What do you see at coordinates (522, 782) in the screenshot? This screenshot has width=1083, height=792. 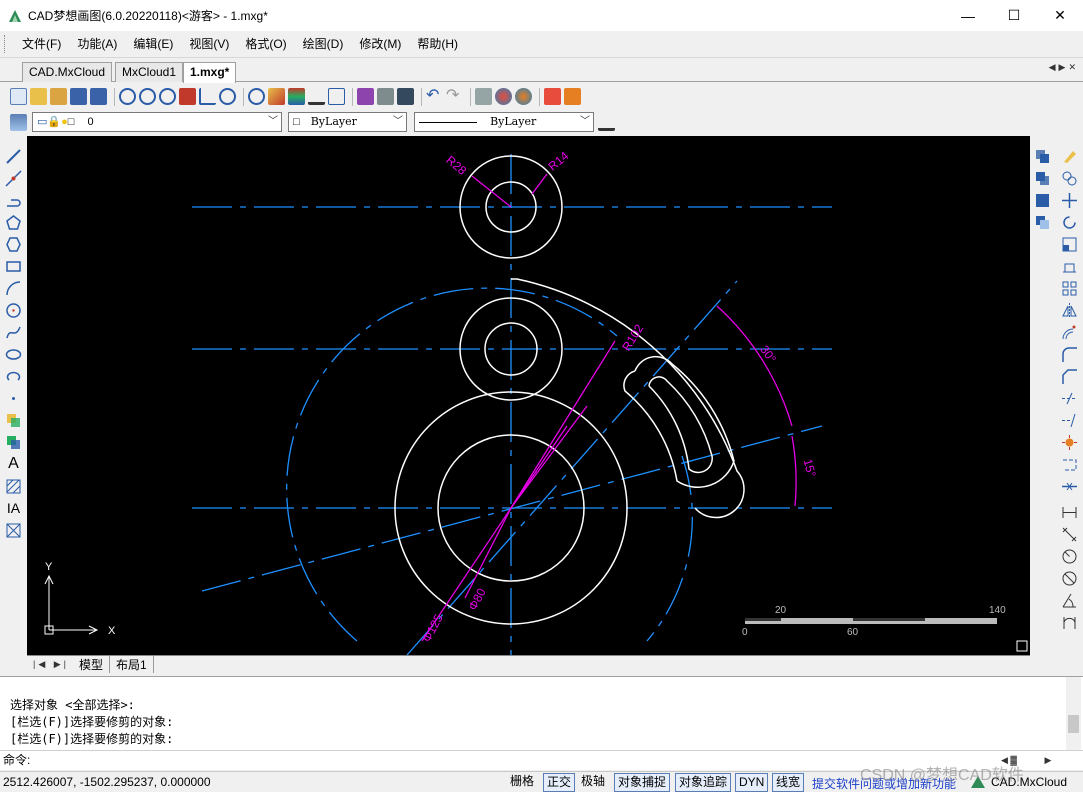 I see `toggle-grid: 栅格` at bounding box center [522, 782].